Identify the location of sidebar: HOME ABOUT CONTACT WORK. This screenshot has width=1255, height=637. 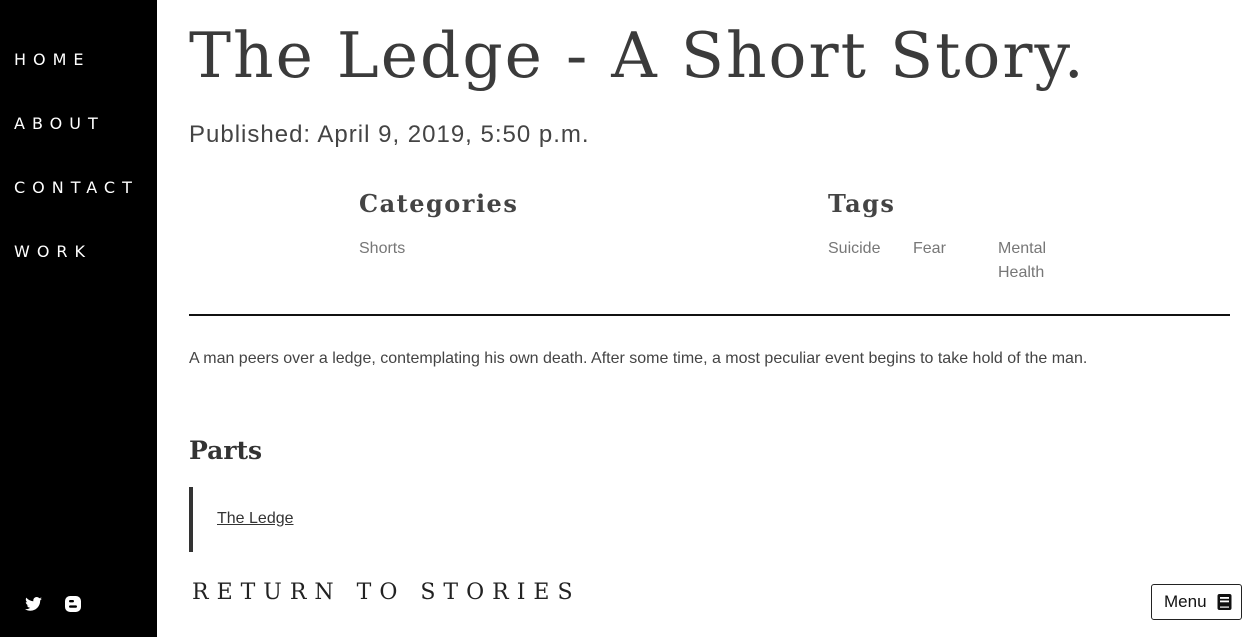
(78, 318).